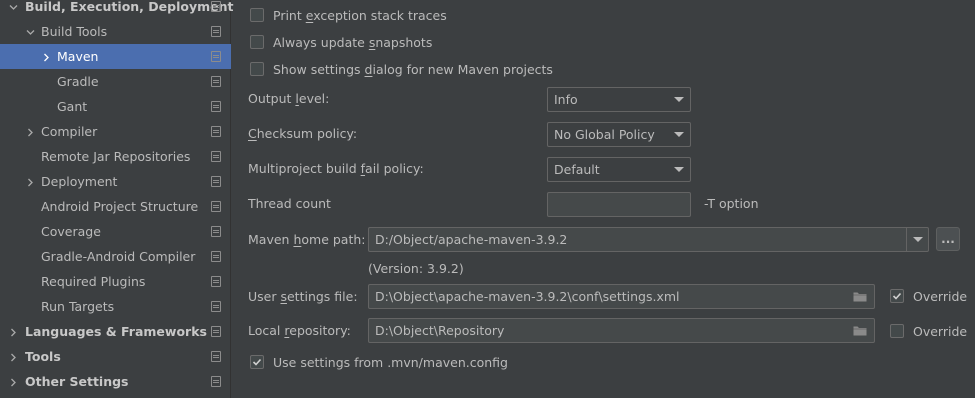 The height and width of the screenshot is (398, 975). I want to click on tree-item-compiler: Compiler, so click(115, 131).